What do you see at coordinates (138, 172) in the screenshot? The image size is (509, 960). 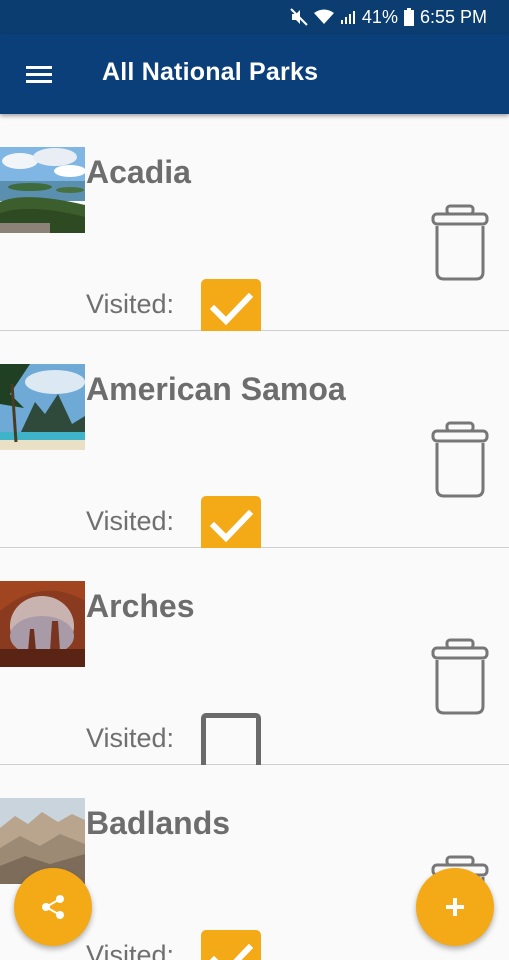 I see `park-name: Acadia` at bounding box center [138, 172].